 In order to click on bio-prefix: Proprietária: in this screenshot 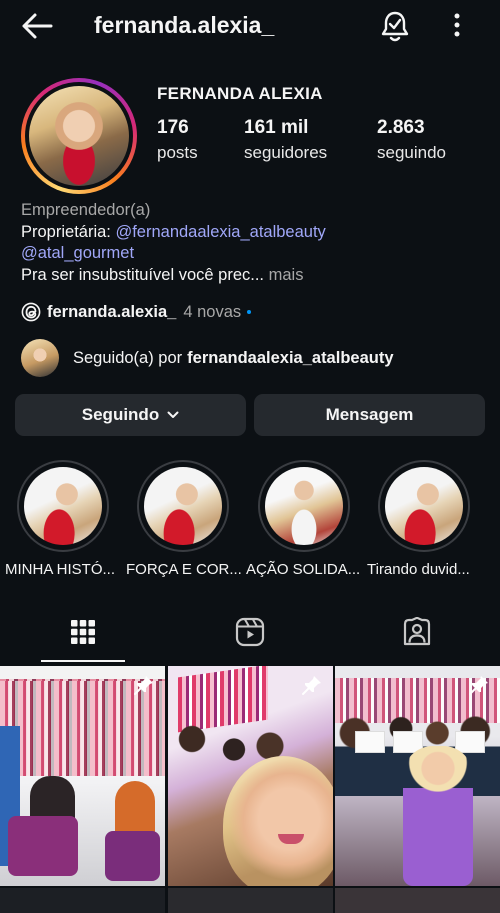, I will do `click(68, 231)`.